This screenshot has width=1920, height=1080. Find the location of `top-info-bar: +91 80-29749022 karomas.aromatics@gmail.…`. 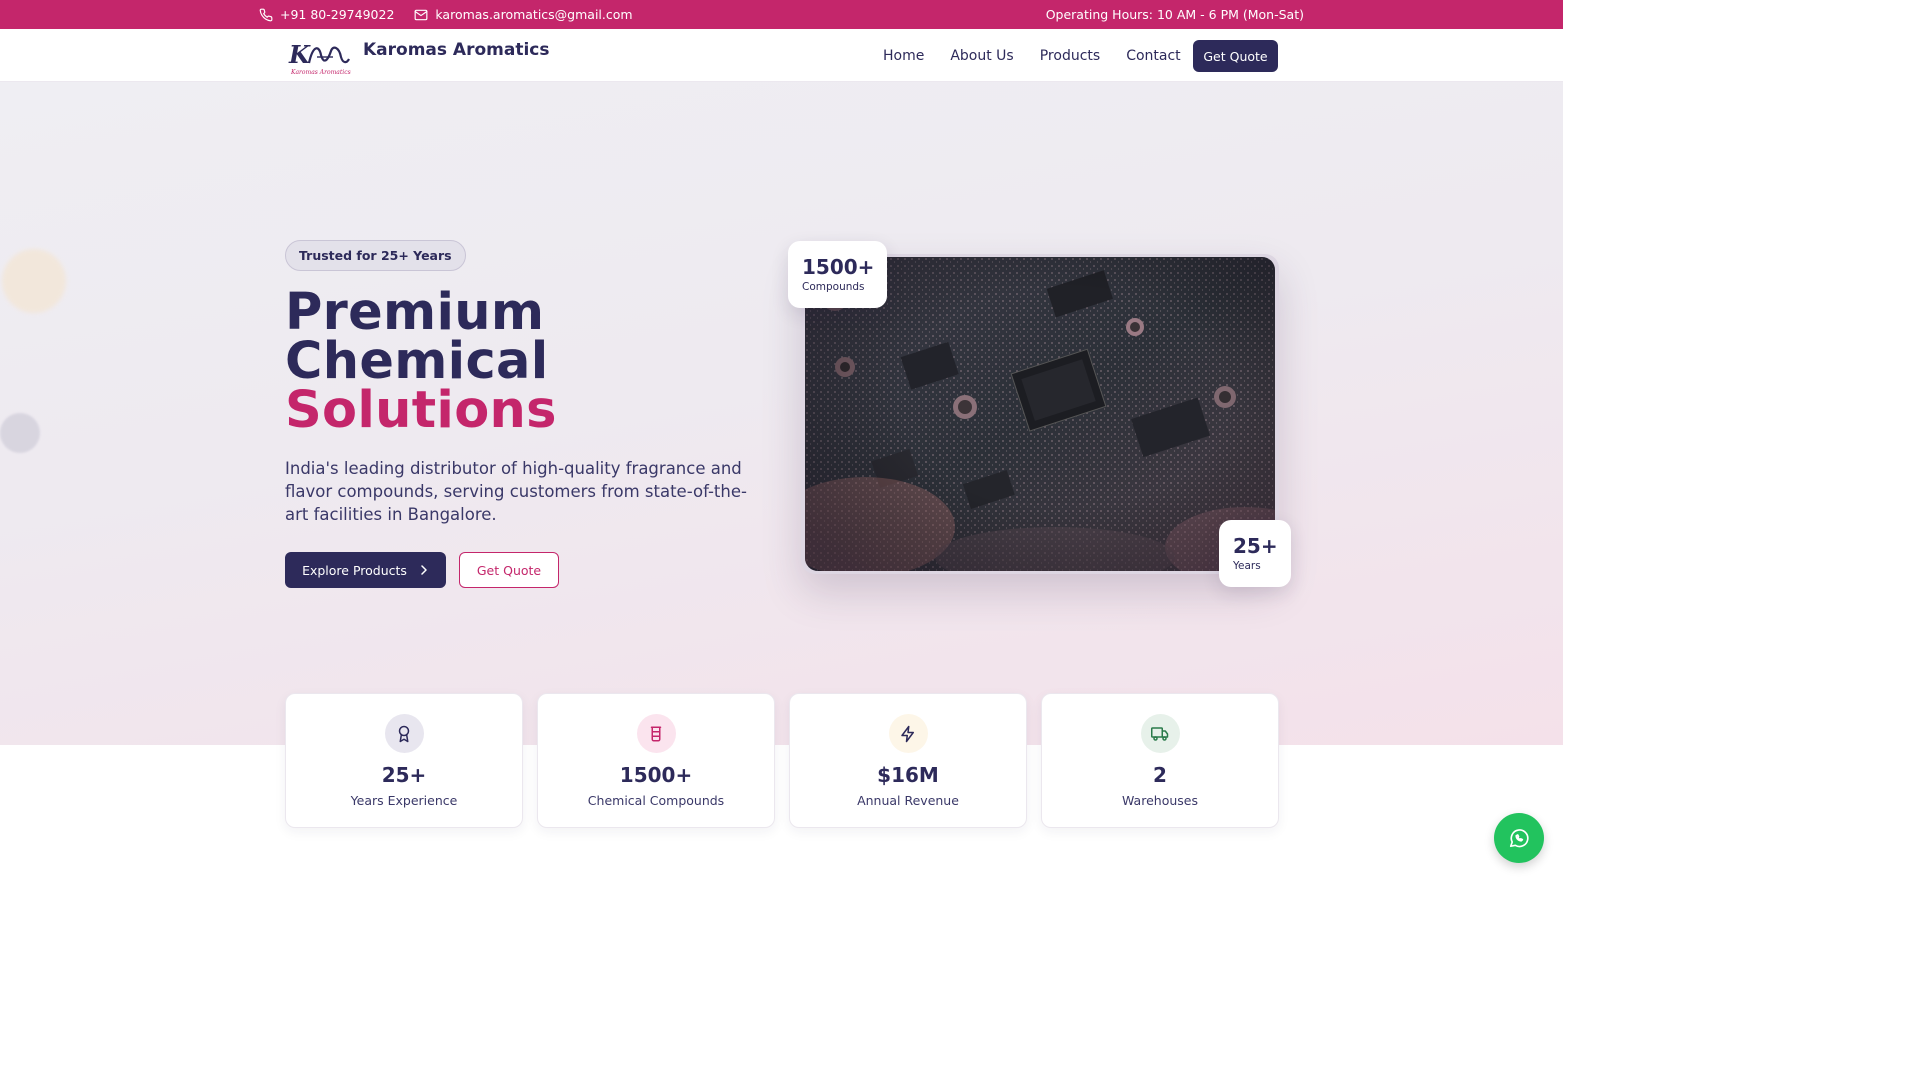

top-info-bar: +91 80-29749022 karomas.aromatics@gmail.… is located at coordinates (781, 14).